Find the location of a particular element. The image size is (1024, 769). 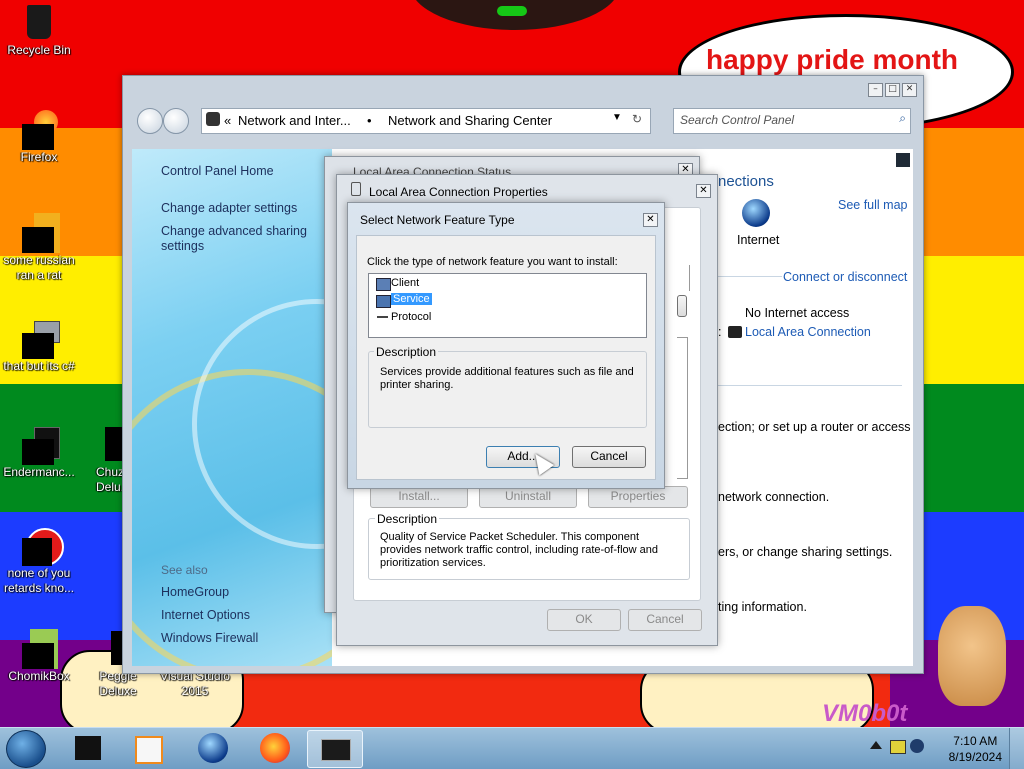

breadcrumb-chevron: « is located at coordinates (227, 120).